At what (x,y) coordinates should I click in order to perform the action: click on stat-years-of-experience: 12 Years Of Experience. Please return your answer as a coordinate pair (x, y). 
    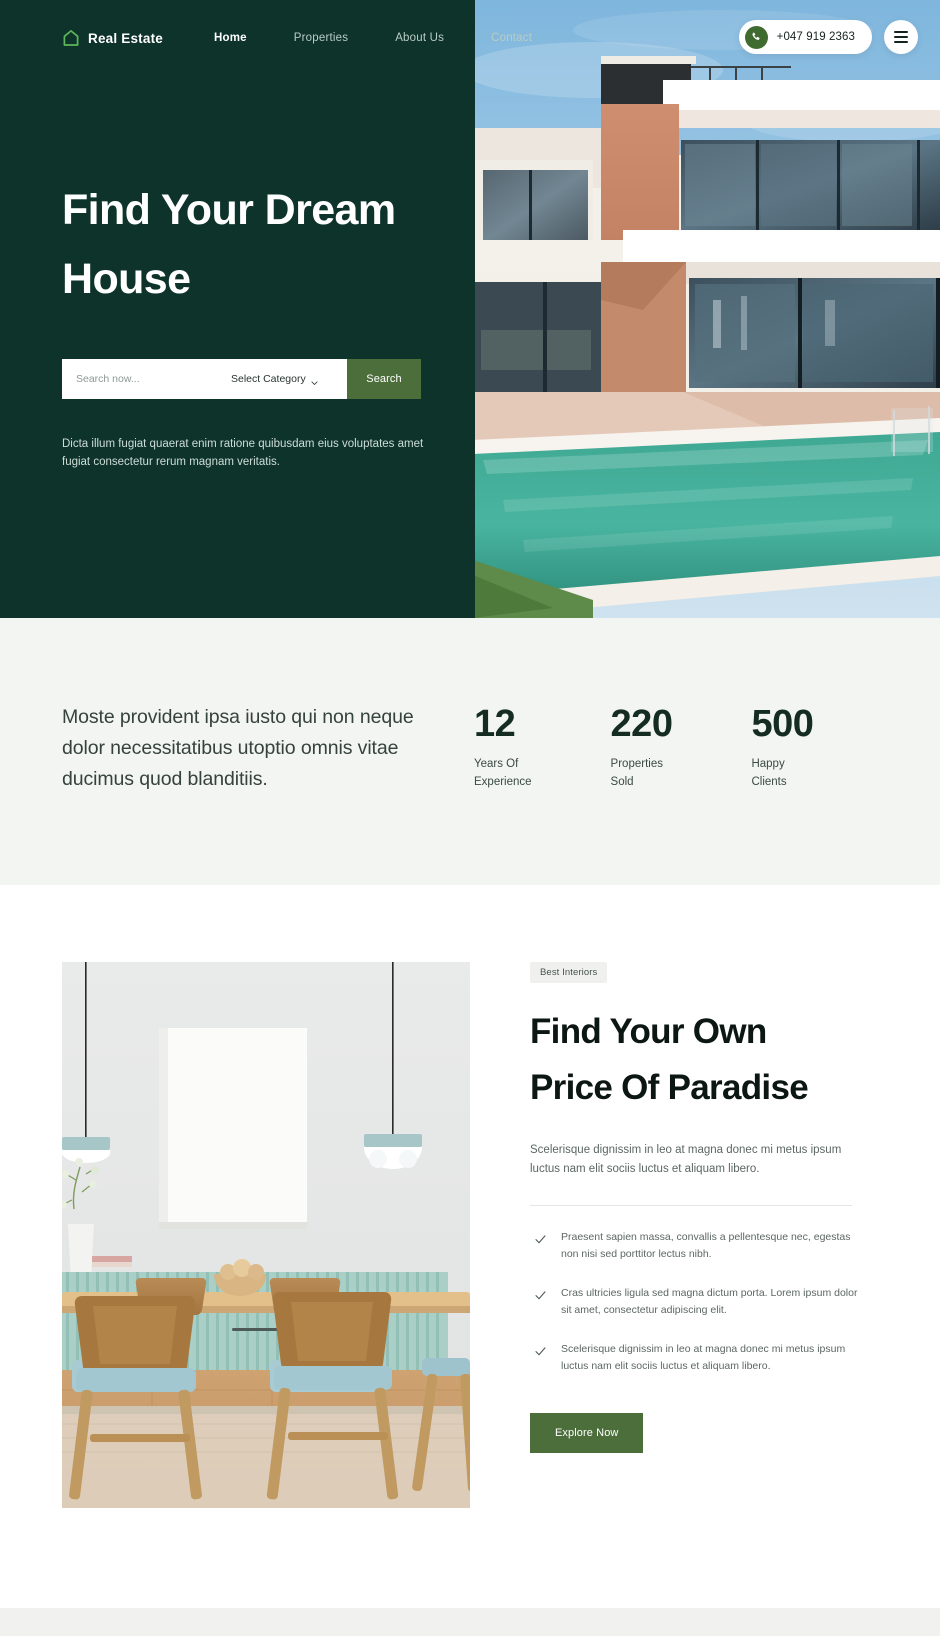
    Looking at the image, I should click on (503, 746).